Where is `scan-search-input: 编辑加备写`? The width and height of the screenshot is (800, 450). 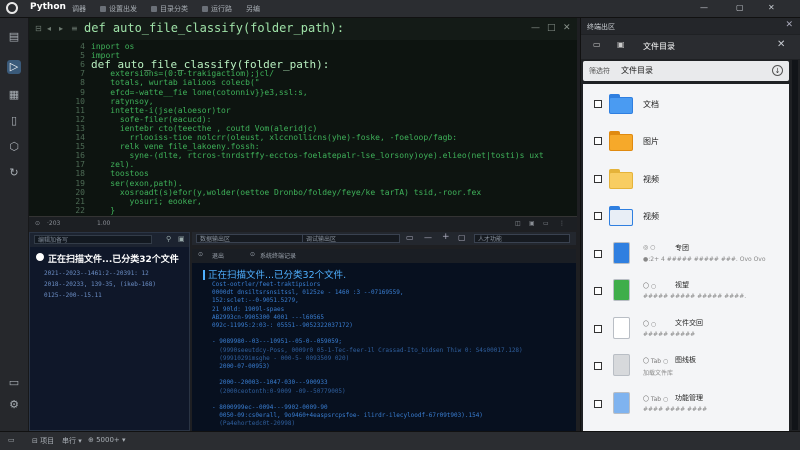
scan-search-input: 编辑加备写 is located at coordinates (93, 239).